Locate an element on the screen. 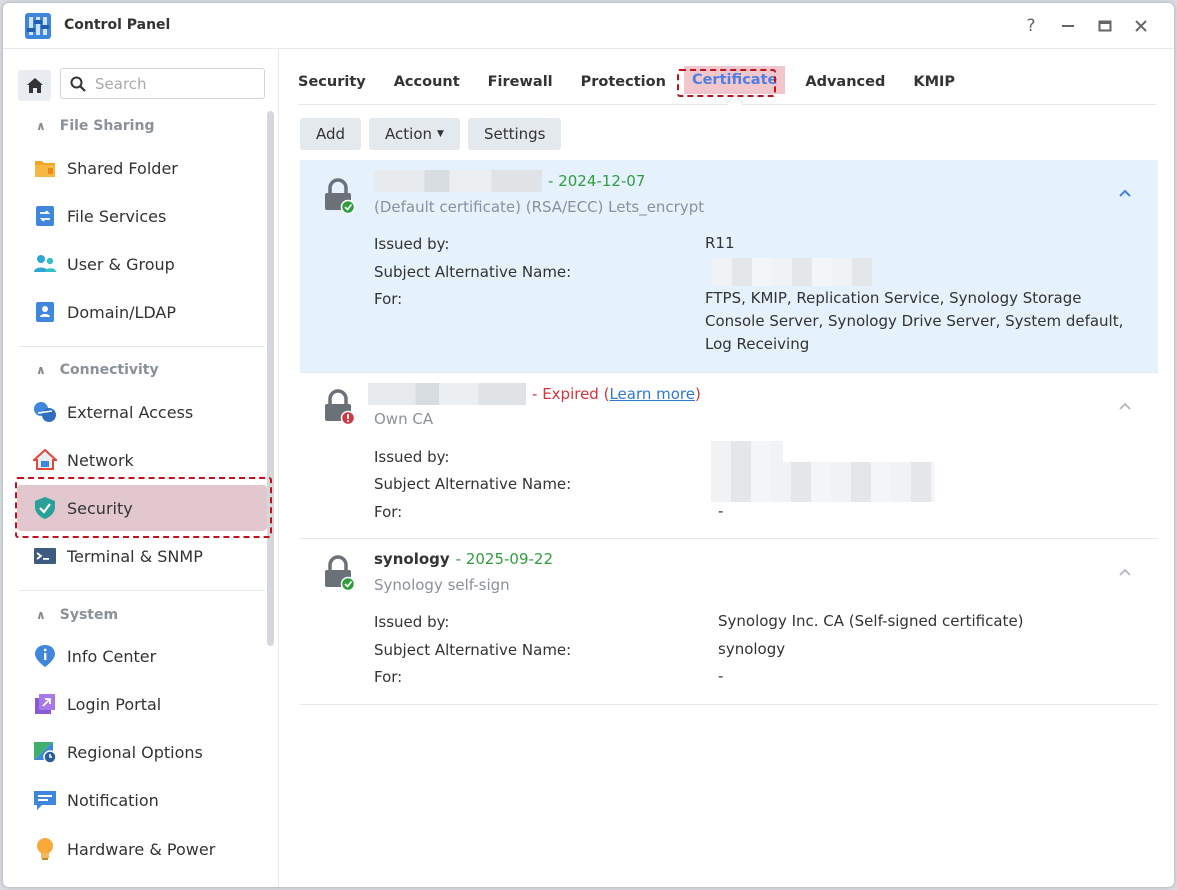 Image resolution: width=1177 pixels, height=890 pixels. tab-account: Account is located at coordinates (427, 83).